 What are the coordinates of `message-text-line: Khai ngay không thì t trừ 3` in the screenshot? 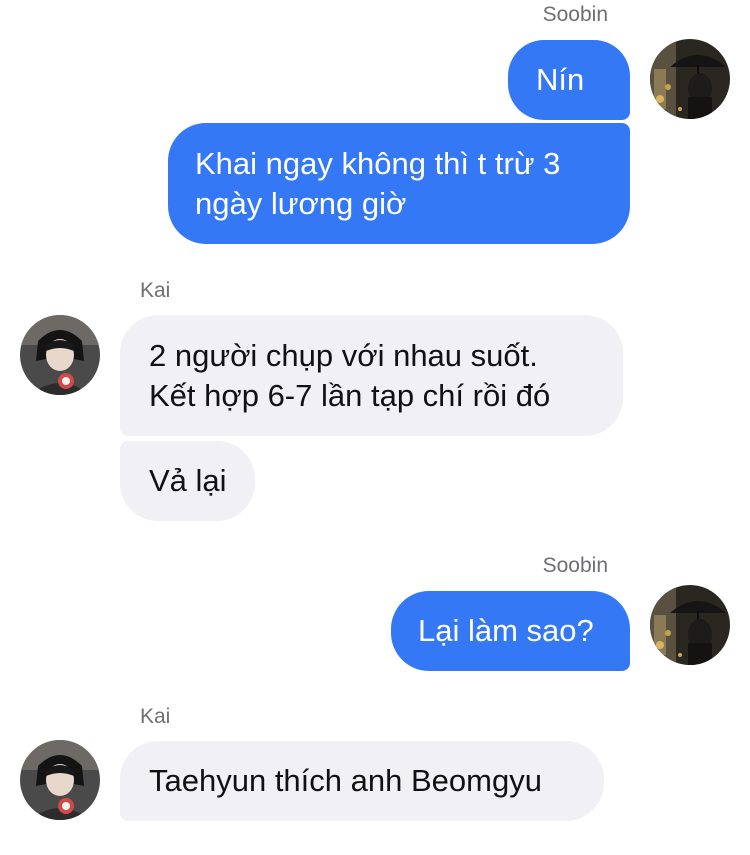 It's located at (378, 163).